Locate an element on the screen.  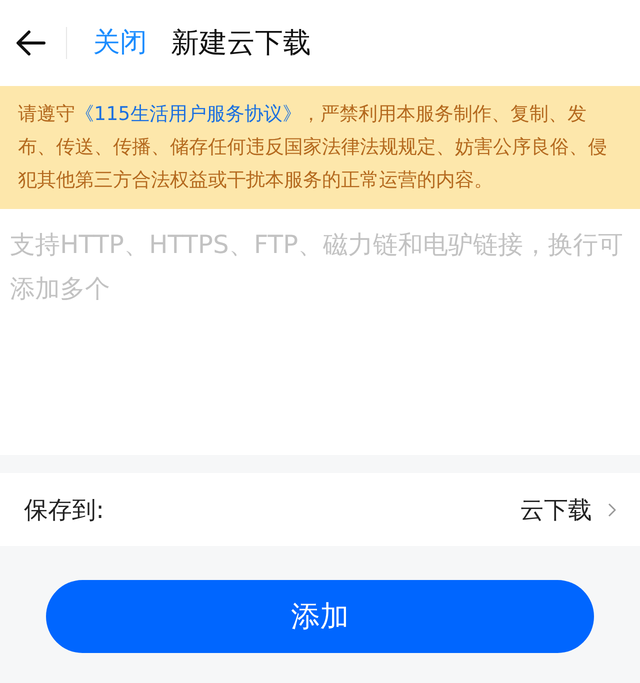
save-location-row: 保存到: 云下载 is located at coordinates (320, 509).